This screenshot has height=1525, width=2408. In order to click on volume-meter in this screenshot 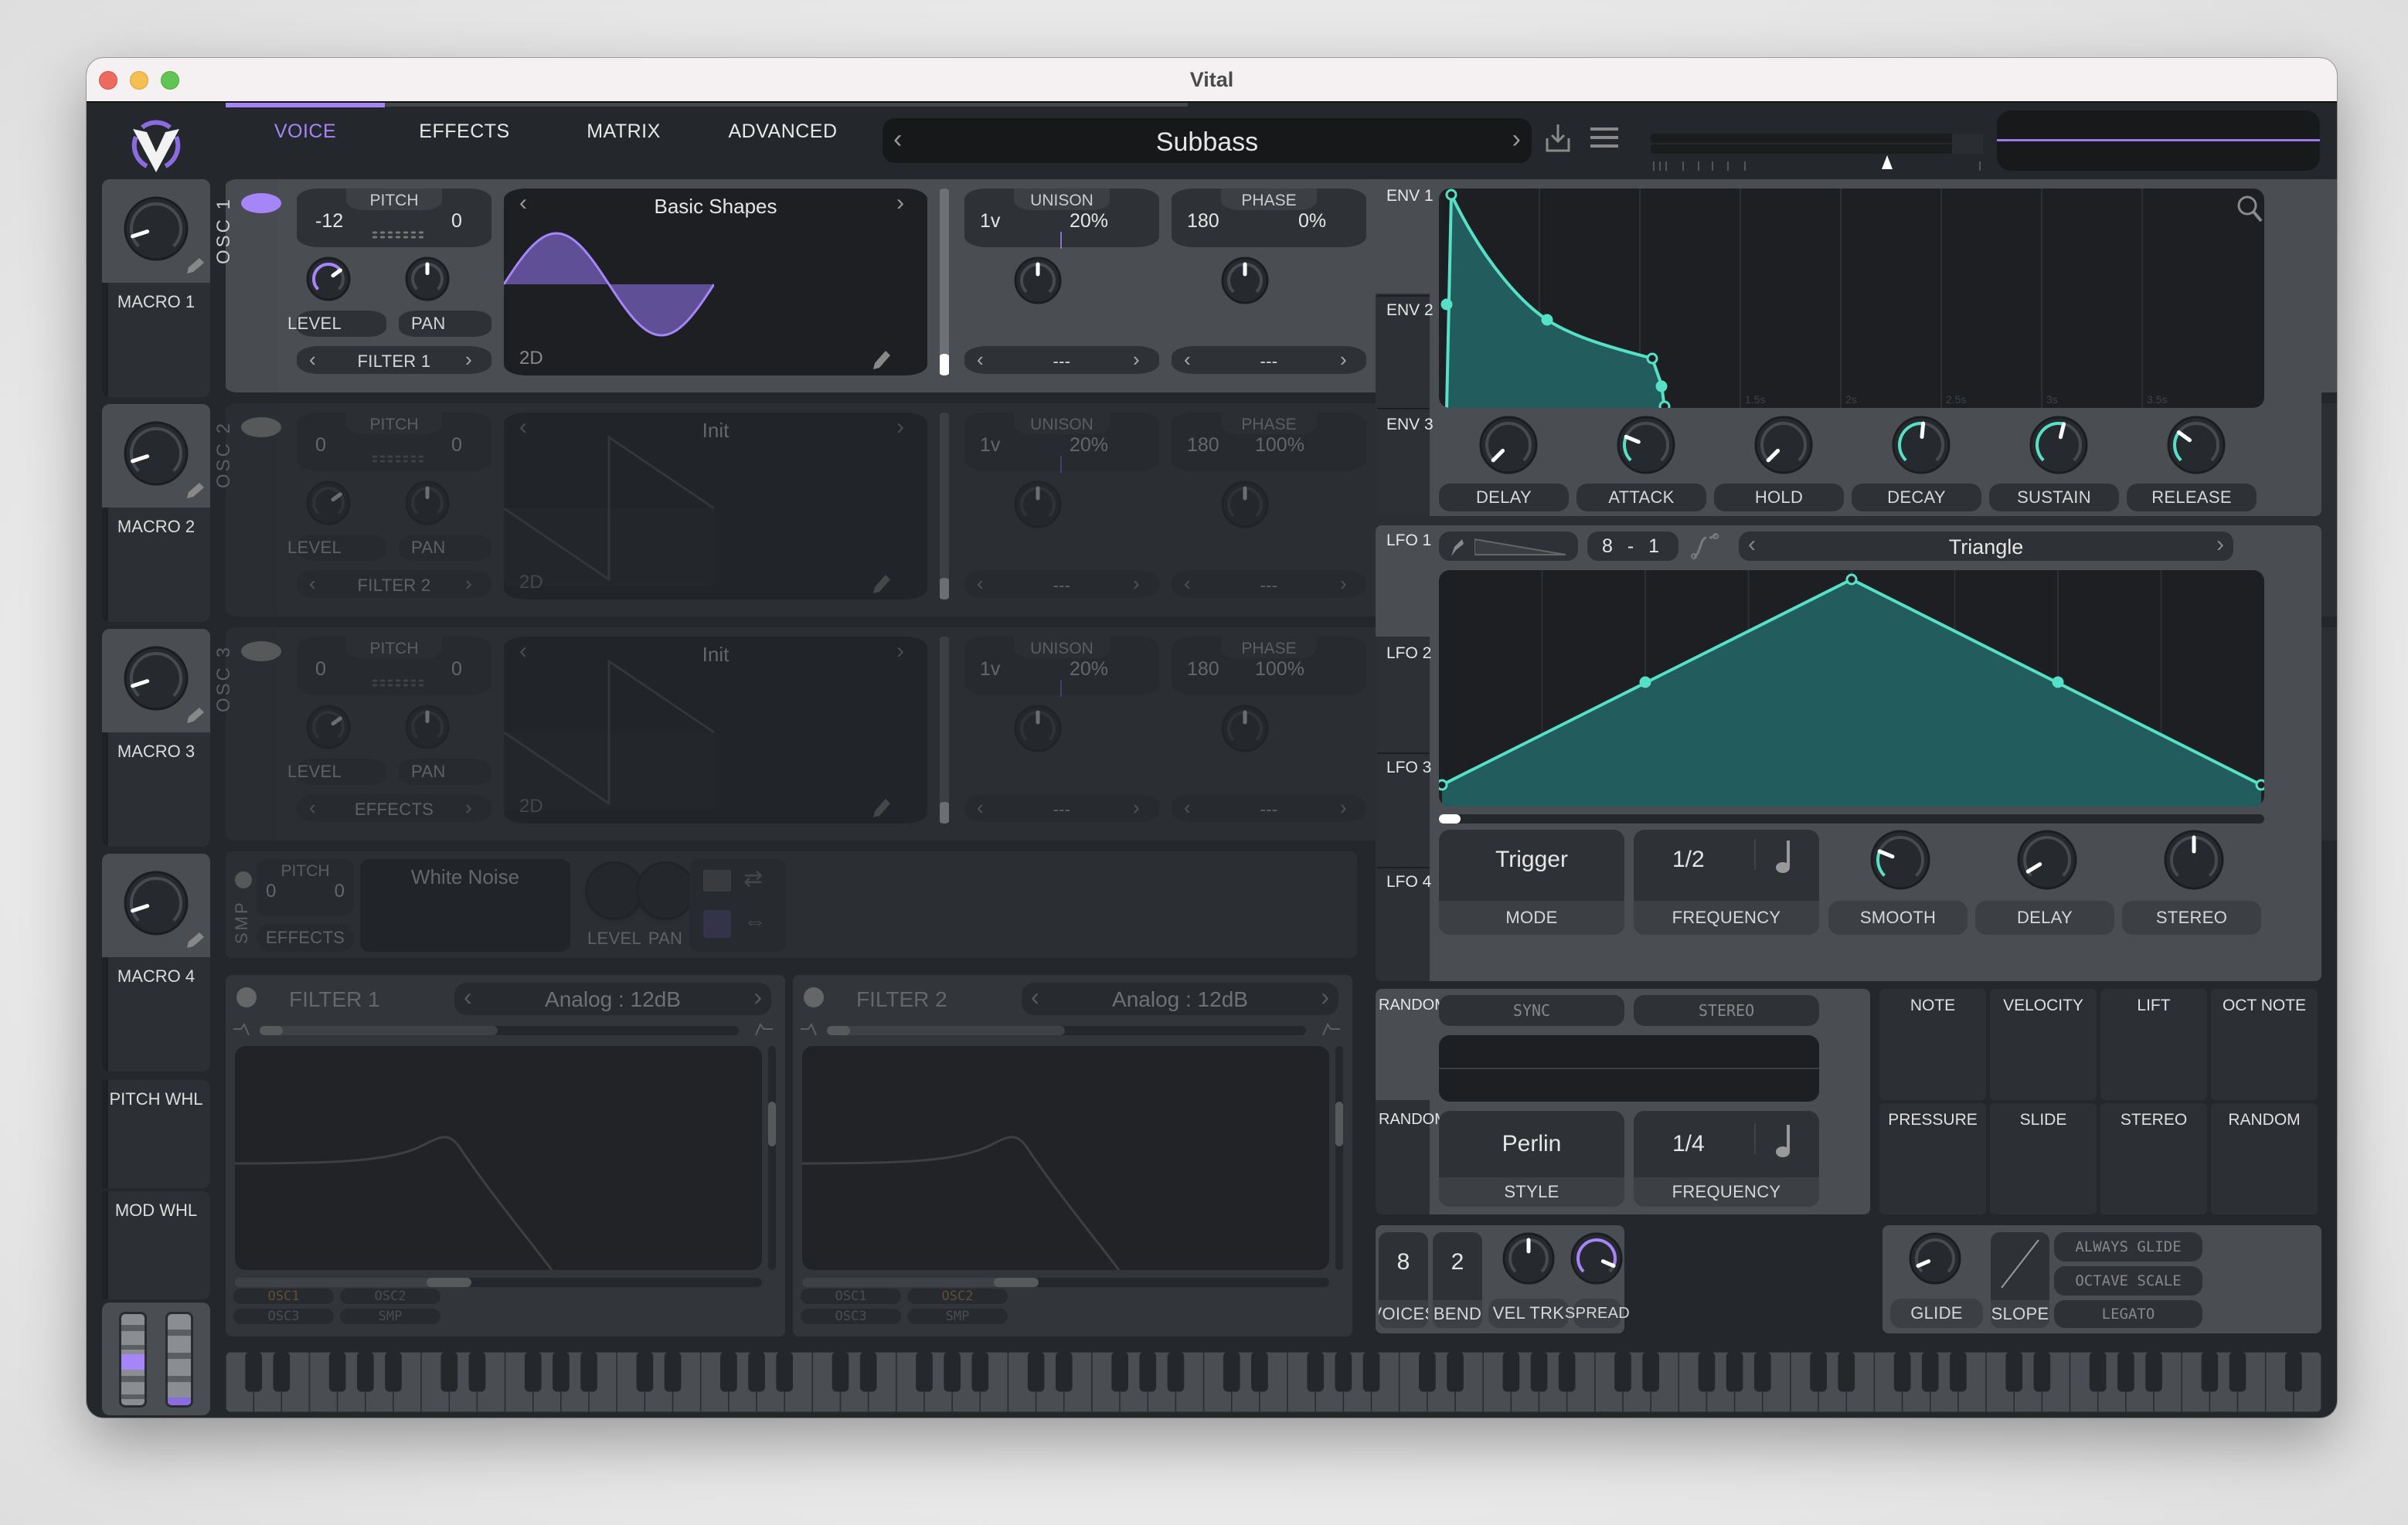, I will do `click(1817, 144)`.